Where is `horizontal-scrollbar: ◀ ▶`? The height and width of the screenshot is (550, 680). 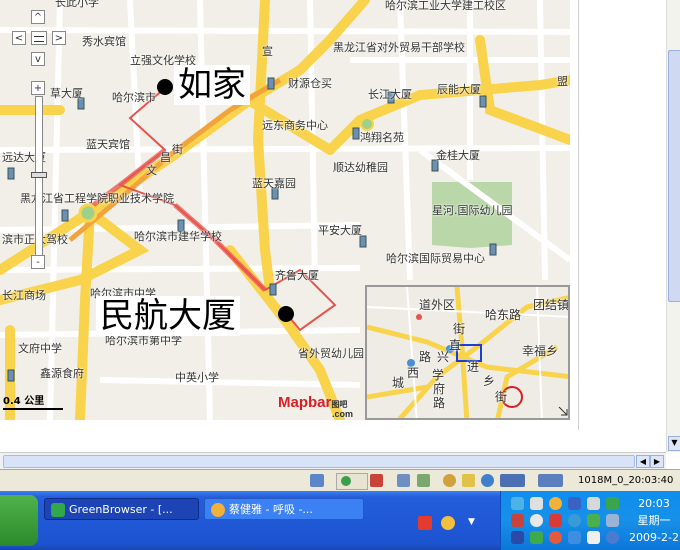
horizontal-scrollbar: ◀ ▶ is located at coordinates (333, 460).